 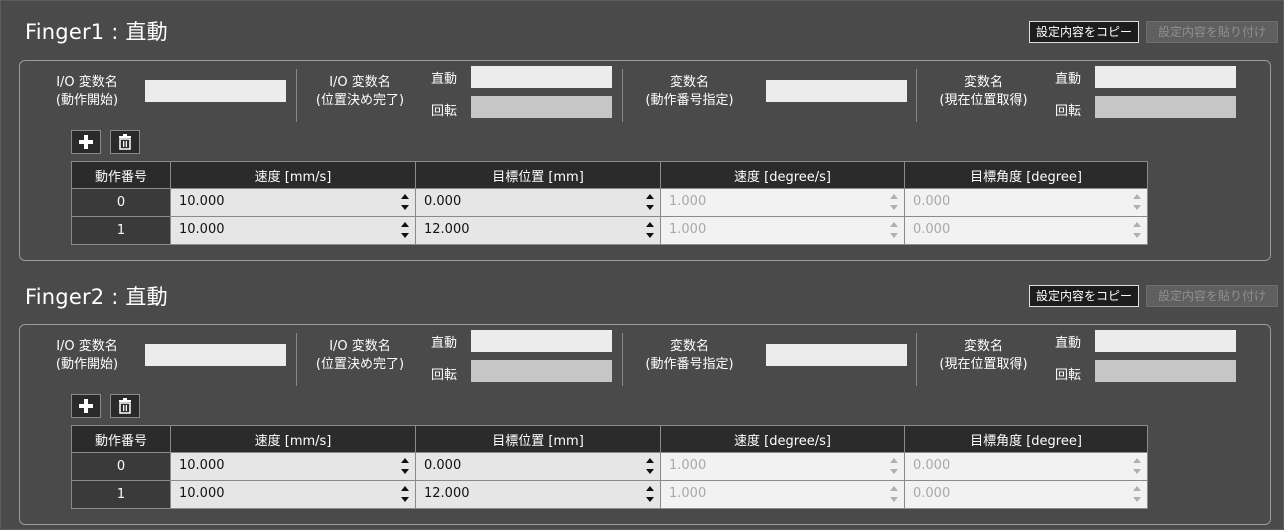 I want to click on column-header: 目標角度 [degree], so click(x=1026, y=175).